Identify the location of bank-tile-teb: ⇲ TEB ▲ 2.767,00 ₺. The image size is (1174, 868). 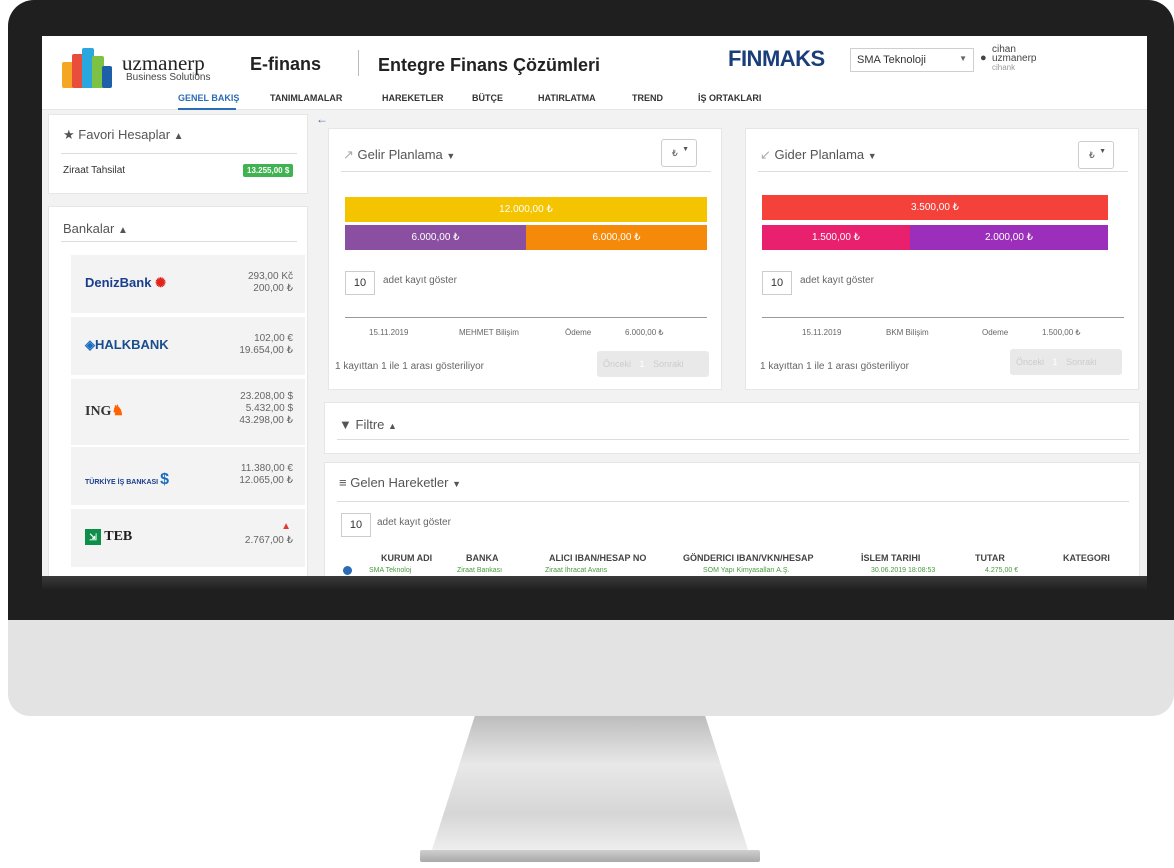
(188, 538).